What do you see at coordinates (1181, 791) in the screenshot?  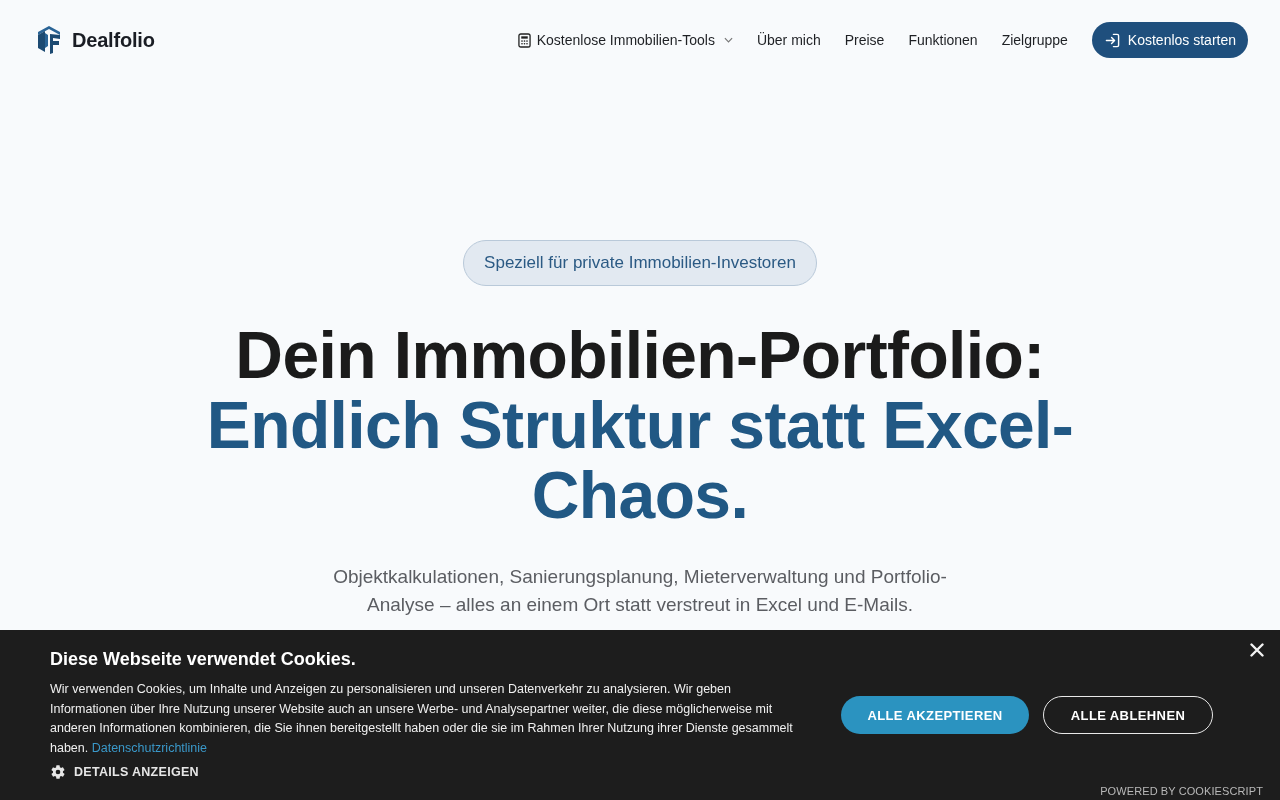 I see `powered-by-text: POWERED BY COOKIESCRIPT` at bounding box center [1181, 791].